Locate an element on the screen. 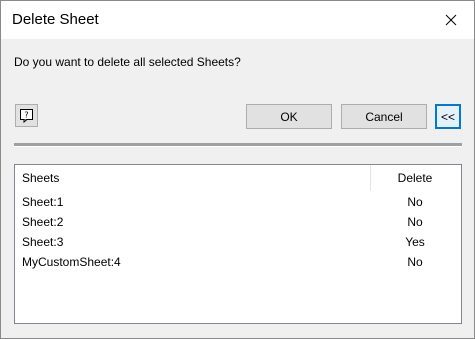 The width and height of the screenshot is (475, 339). list-header: Sheets Delete is located at coordinates (238, 178).